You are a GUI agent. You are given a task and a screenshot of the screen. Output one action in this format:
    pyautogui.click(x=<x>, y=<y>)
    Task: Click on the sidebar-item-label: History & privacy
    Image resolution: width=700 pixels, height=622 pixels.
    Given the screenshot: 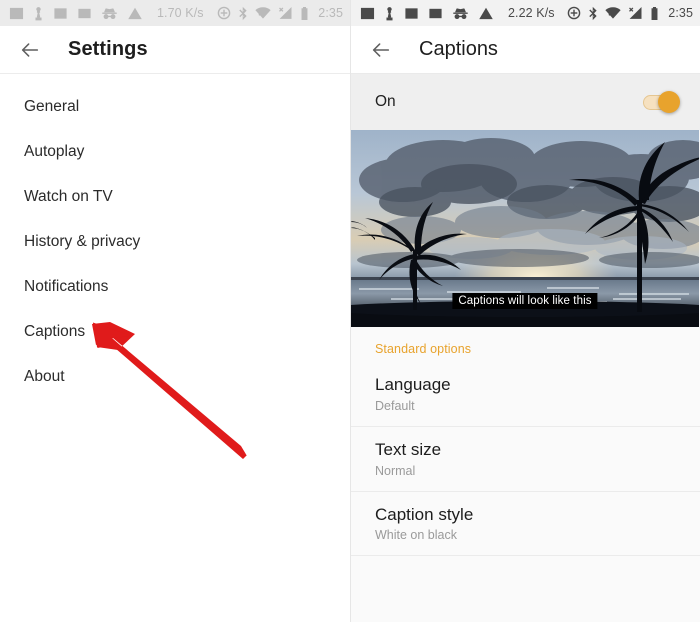 What is the action you would take?
    pyautogui.click(x=82, y=241)
    